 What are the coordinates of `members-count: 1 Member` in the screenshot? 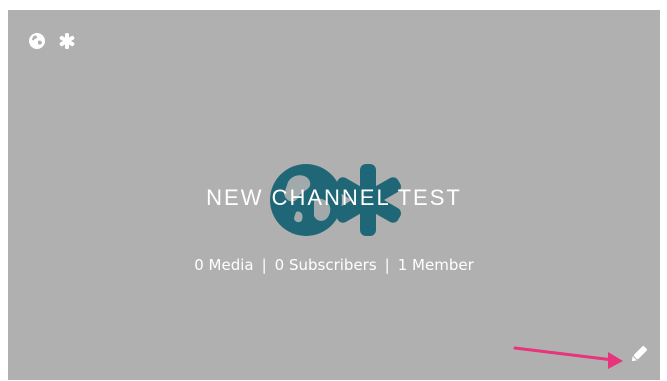 It's located at (435, 265).